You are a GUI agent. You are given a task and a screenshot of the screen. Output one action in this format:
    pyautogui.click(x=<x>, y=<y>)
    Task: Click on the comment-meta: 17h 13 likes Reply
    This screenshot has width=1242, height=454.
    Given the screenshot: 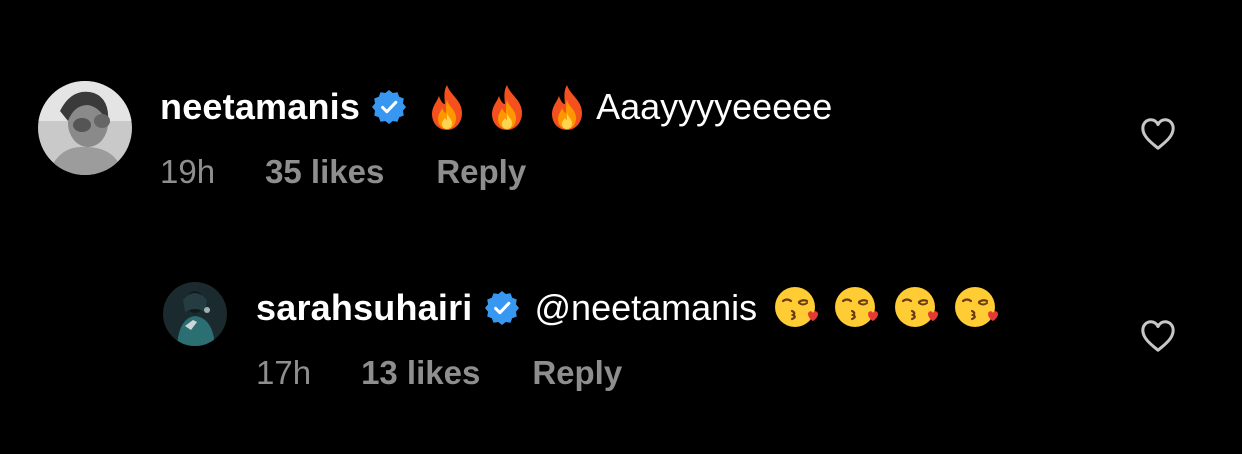 What is the action you would take?
    pyautogui.click(x=439, y=373)
    